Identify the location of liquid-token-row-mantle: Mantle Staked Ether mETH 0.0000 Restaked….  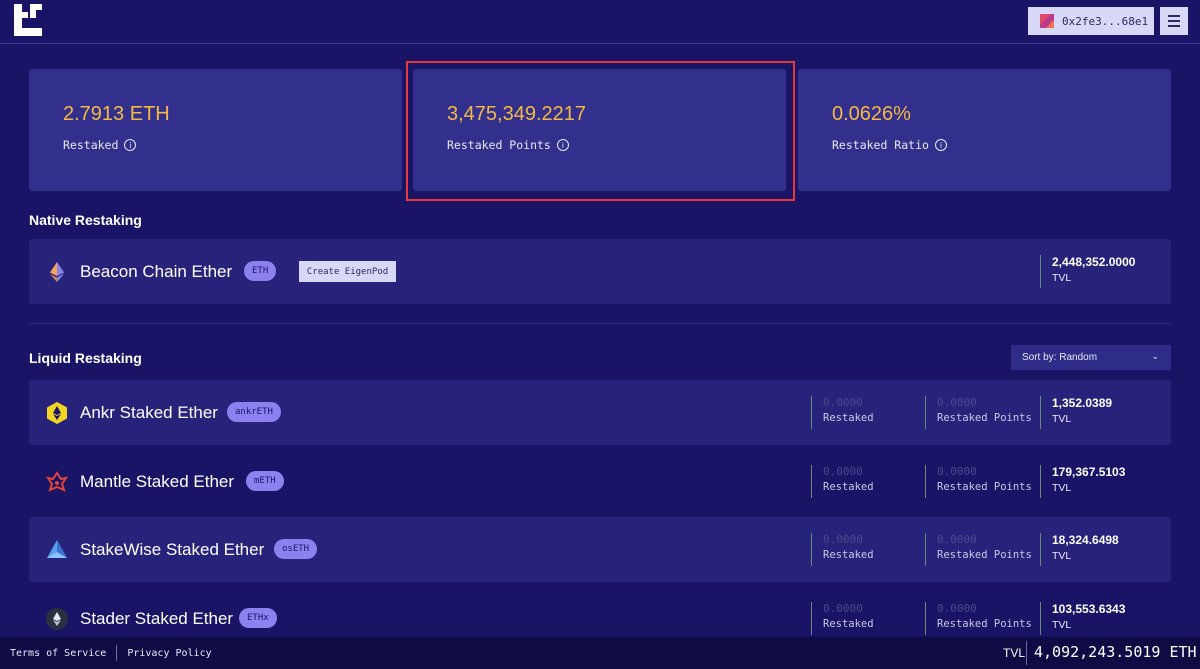
(600, 481).